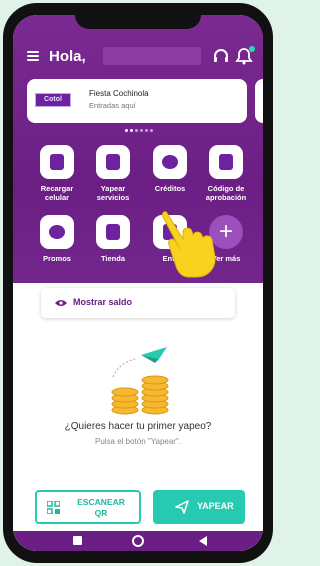 The image size is (320, 566). Describe the element at coordinates (138, 441) in the screenshot. I see `first-yapeo-hint: Pulsa el botón "Yapear".` at that location.